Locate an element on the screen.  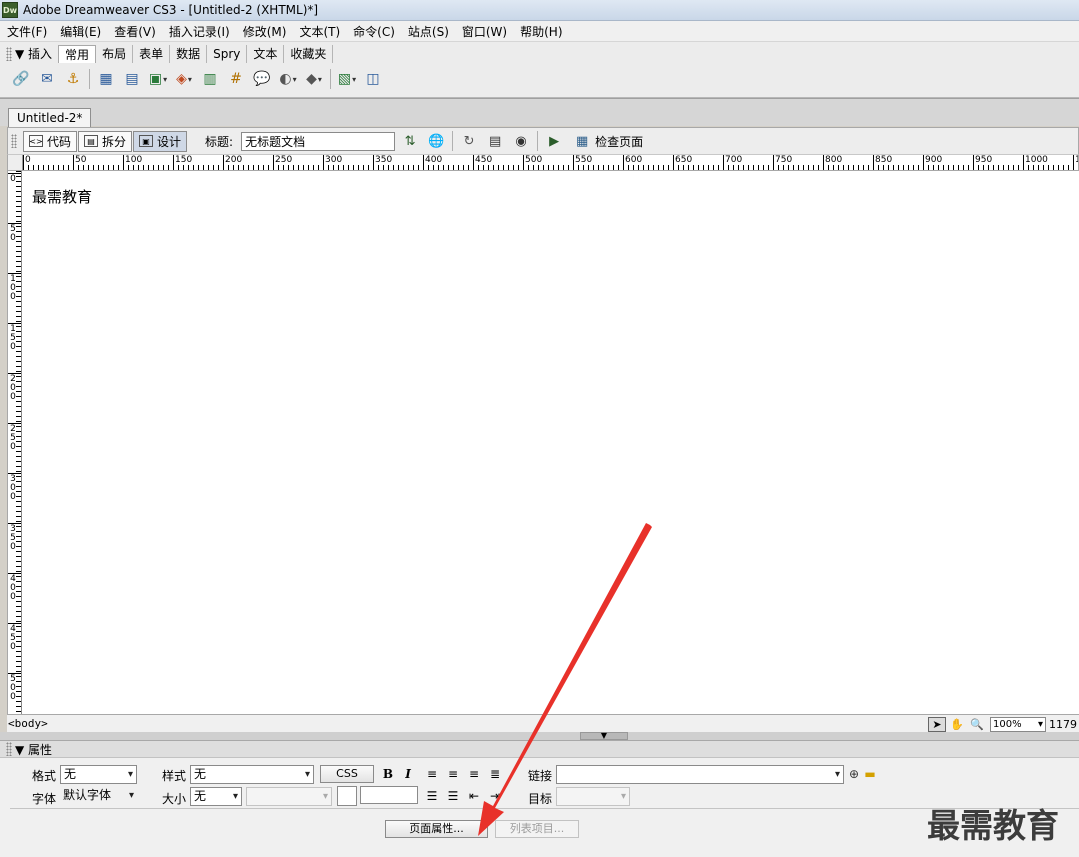
ruler-label: 150 is located at coordinates (13, 338).